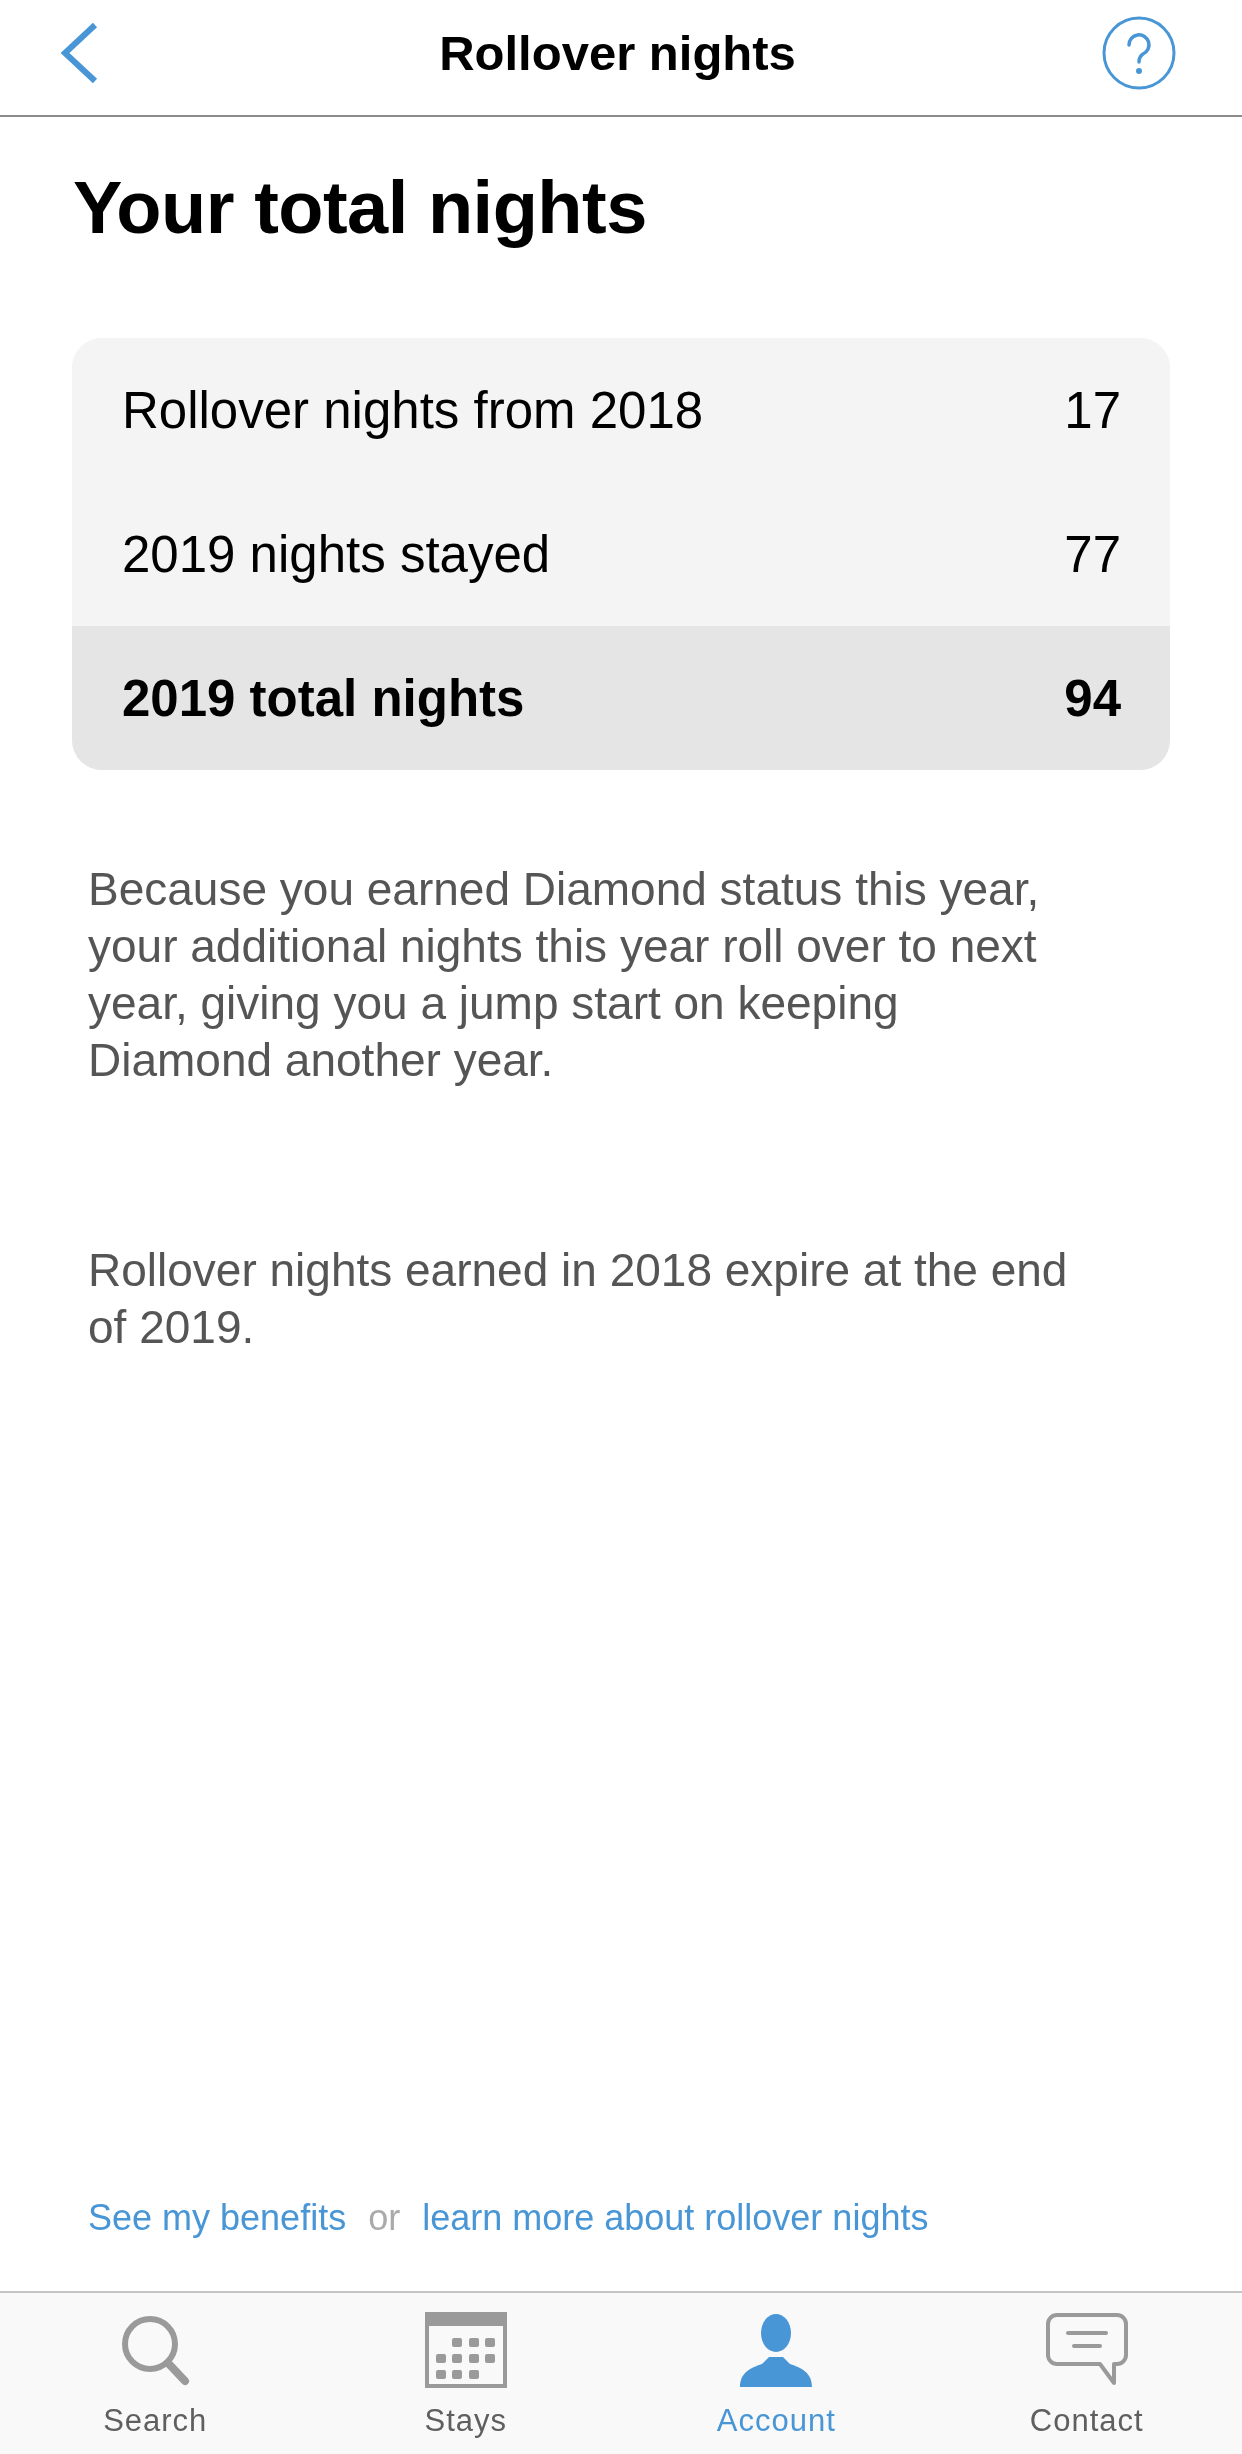  I want to click on info-paragraph: Because you earned Diamond status this year, your additional nights this year roll over to next year, giving you a jump start on keeping Diamond another year., so click(564, 975).